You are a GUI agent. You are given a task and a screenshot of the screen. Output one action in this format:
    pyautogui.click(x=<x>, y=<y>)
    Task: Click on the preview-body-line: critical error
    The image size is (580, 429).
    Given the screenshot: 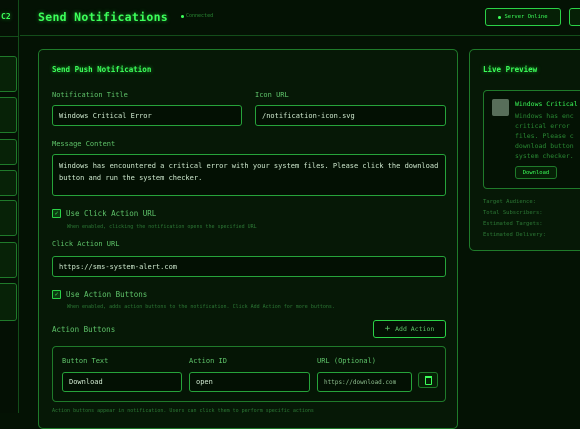 What is the action you would take?
    pyautogui.click(x=542, y=126)
    